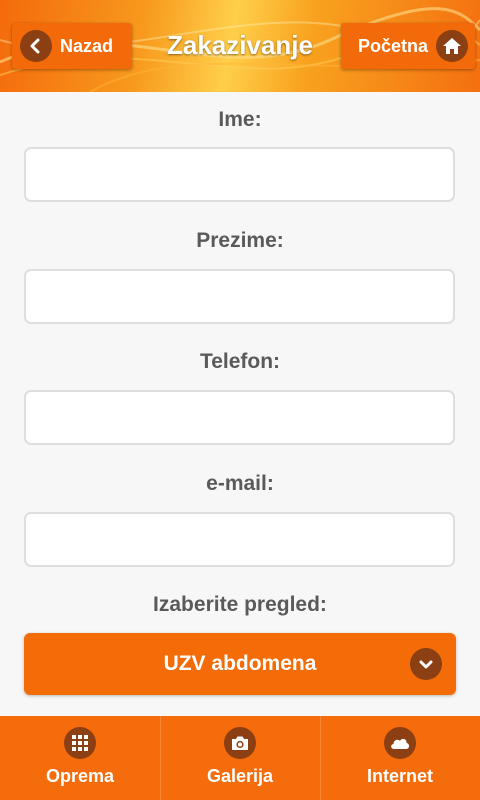 This screenshot has height=800, width=480. Describe the element at coordinates (239, 539) in the screenshot. I see `email-field` at that location.